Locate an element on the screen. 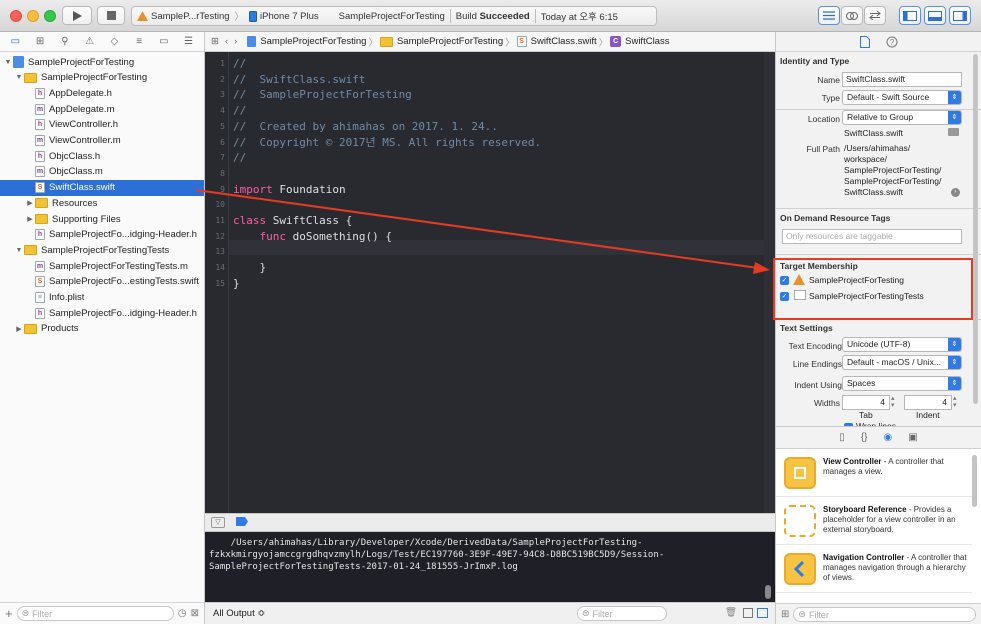  annotation-arrow is located at coordinates (482, 231).